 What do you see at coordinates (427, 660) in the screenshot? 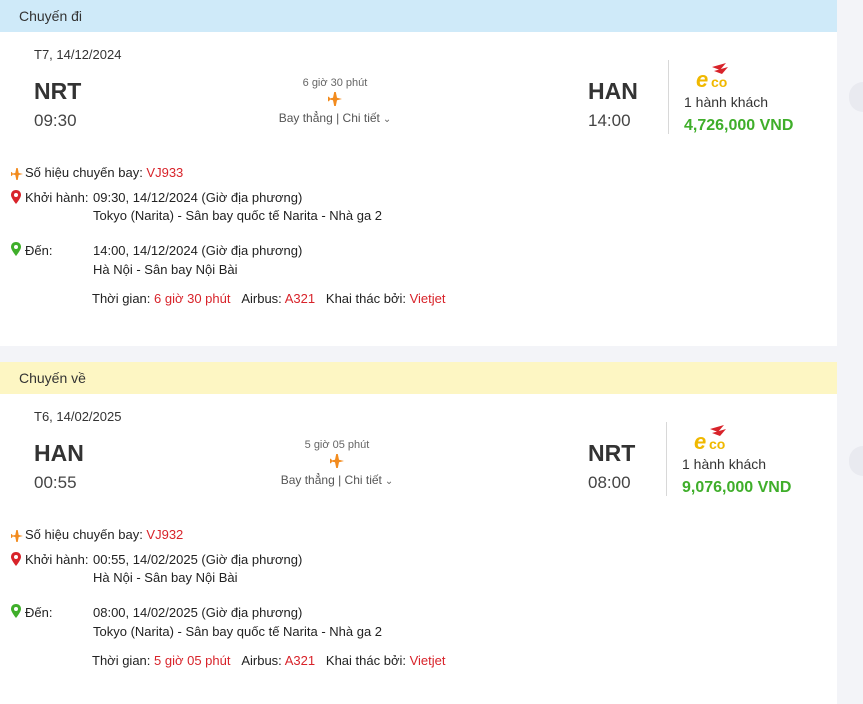
I see `return-operator: Vietjet` at bounding box center [427, 660].